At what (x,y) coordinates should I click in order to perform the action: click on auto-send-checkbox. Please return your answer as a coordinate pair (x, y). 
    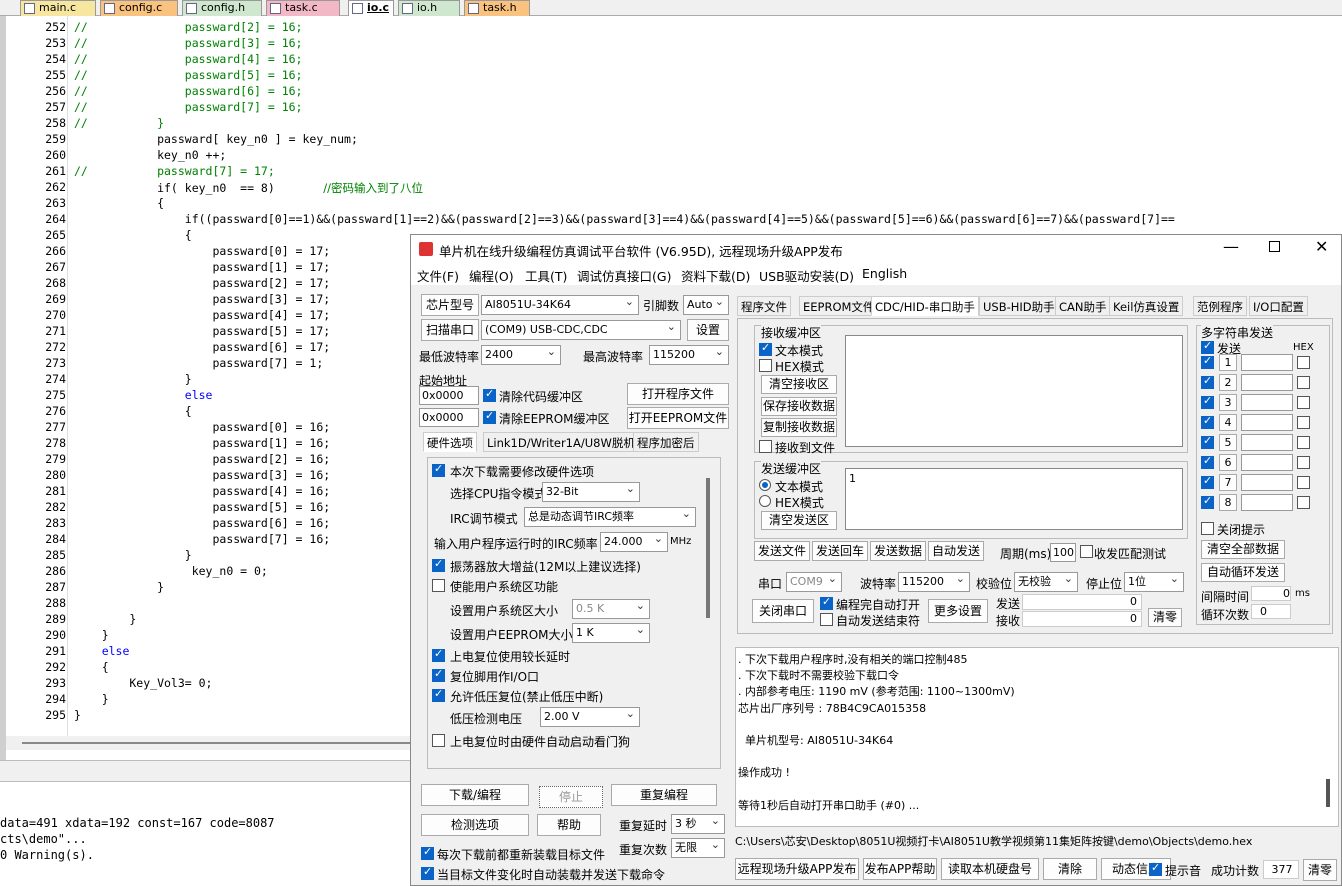
    Looking at the image, I should click on (427, 872).